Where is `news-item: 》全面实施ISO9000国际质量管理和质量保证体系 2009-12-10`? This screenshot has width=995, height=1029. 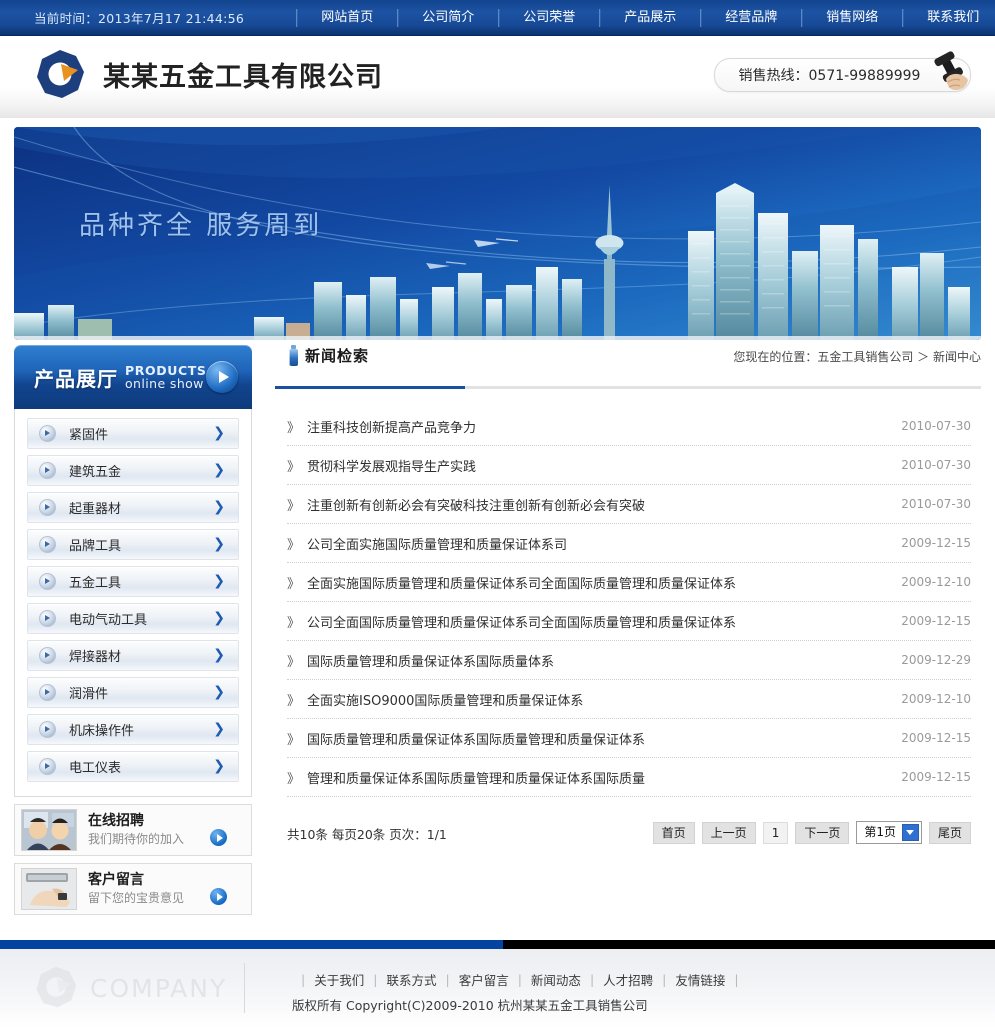
news-item: 》全面实施ISO9000国际质量管理和质量保证体系 2009-12-10 is located at coordinates (629, 699).